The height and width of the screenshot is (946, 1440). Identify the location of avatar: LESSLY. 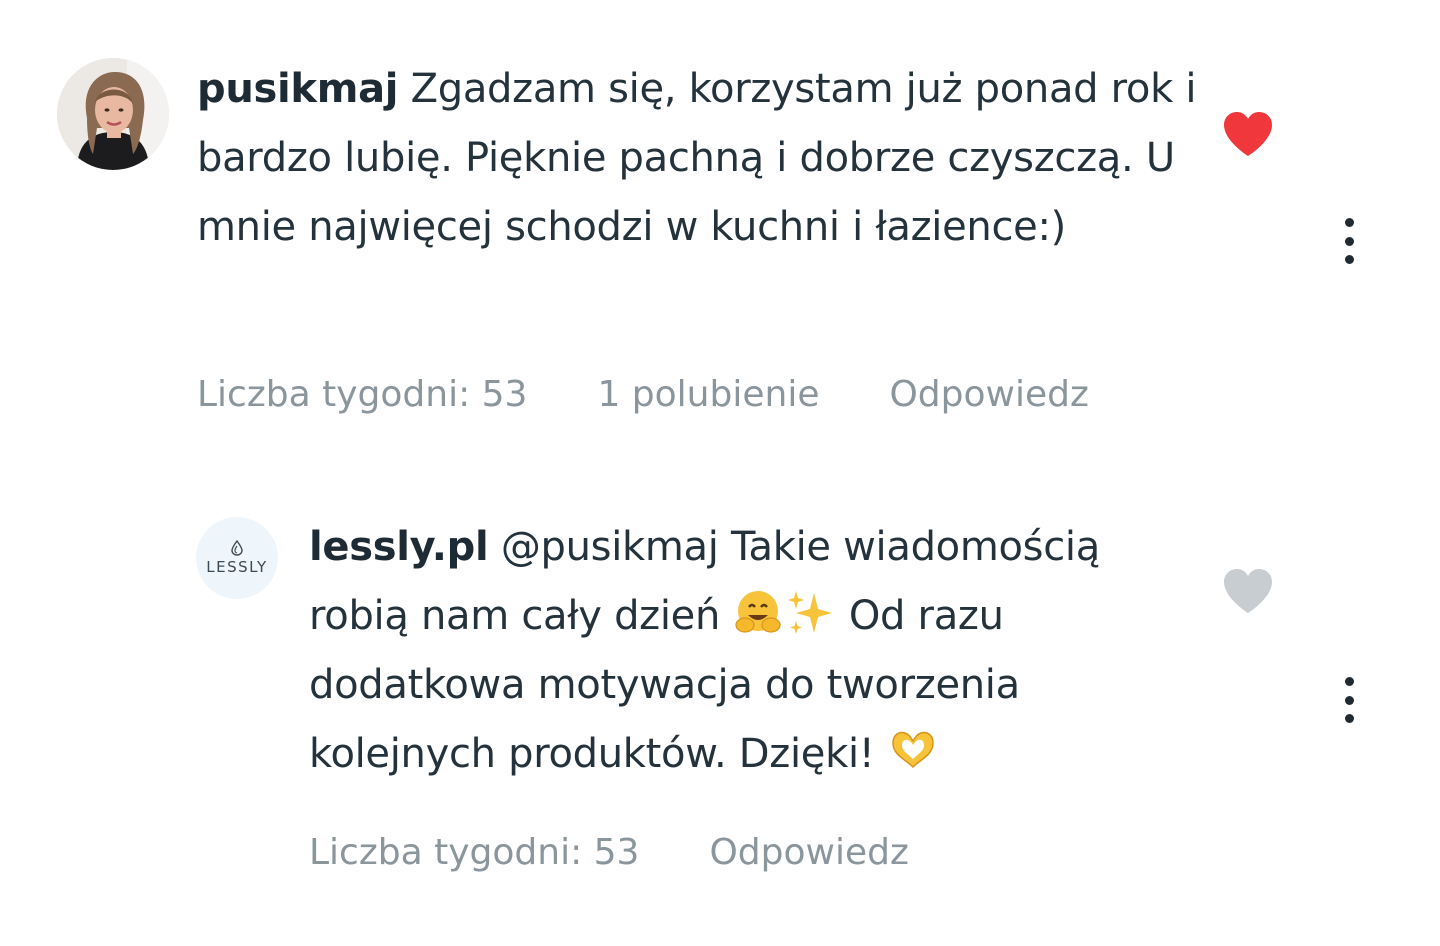
(237, 558).